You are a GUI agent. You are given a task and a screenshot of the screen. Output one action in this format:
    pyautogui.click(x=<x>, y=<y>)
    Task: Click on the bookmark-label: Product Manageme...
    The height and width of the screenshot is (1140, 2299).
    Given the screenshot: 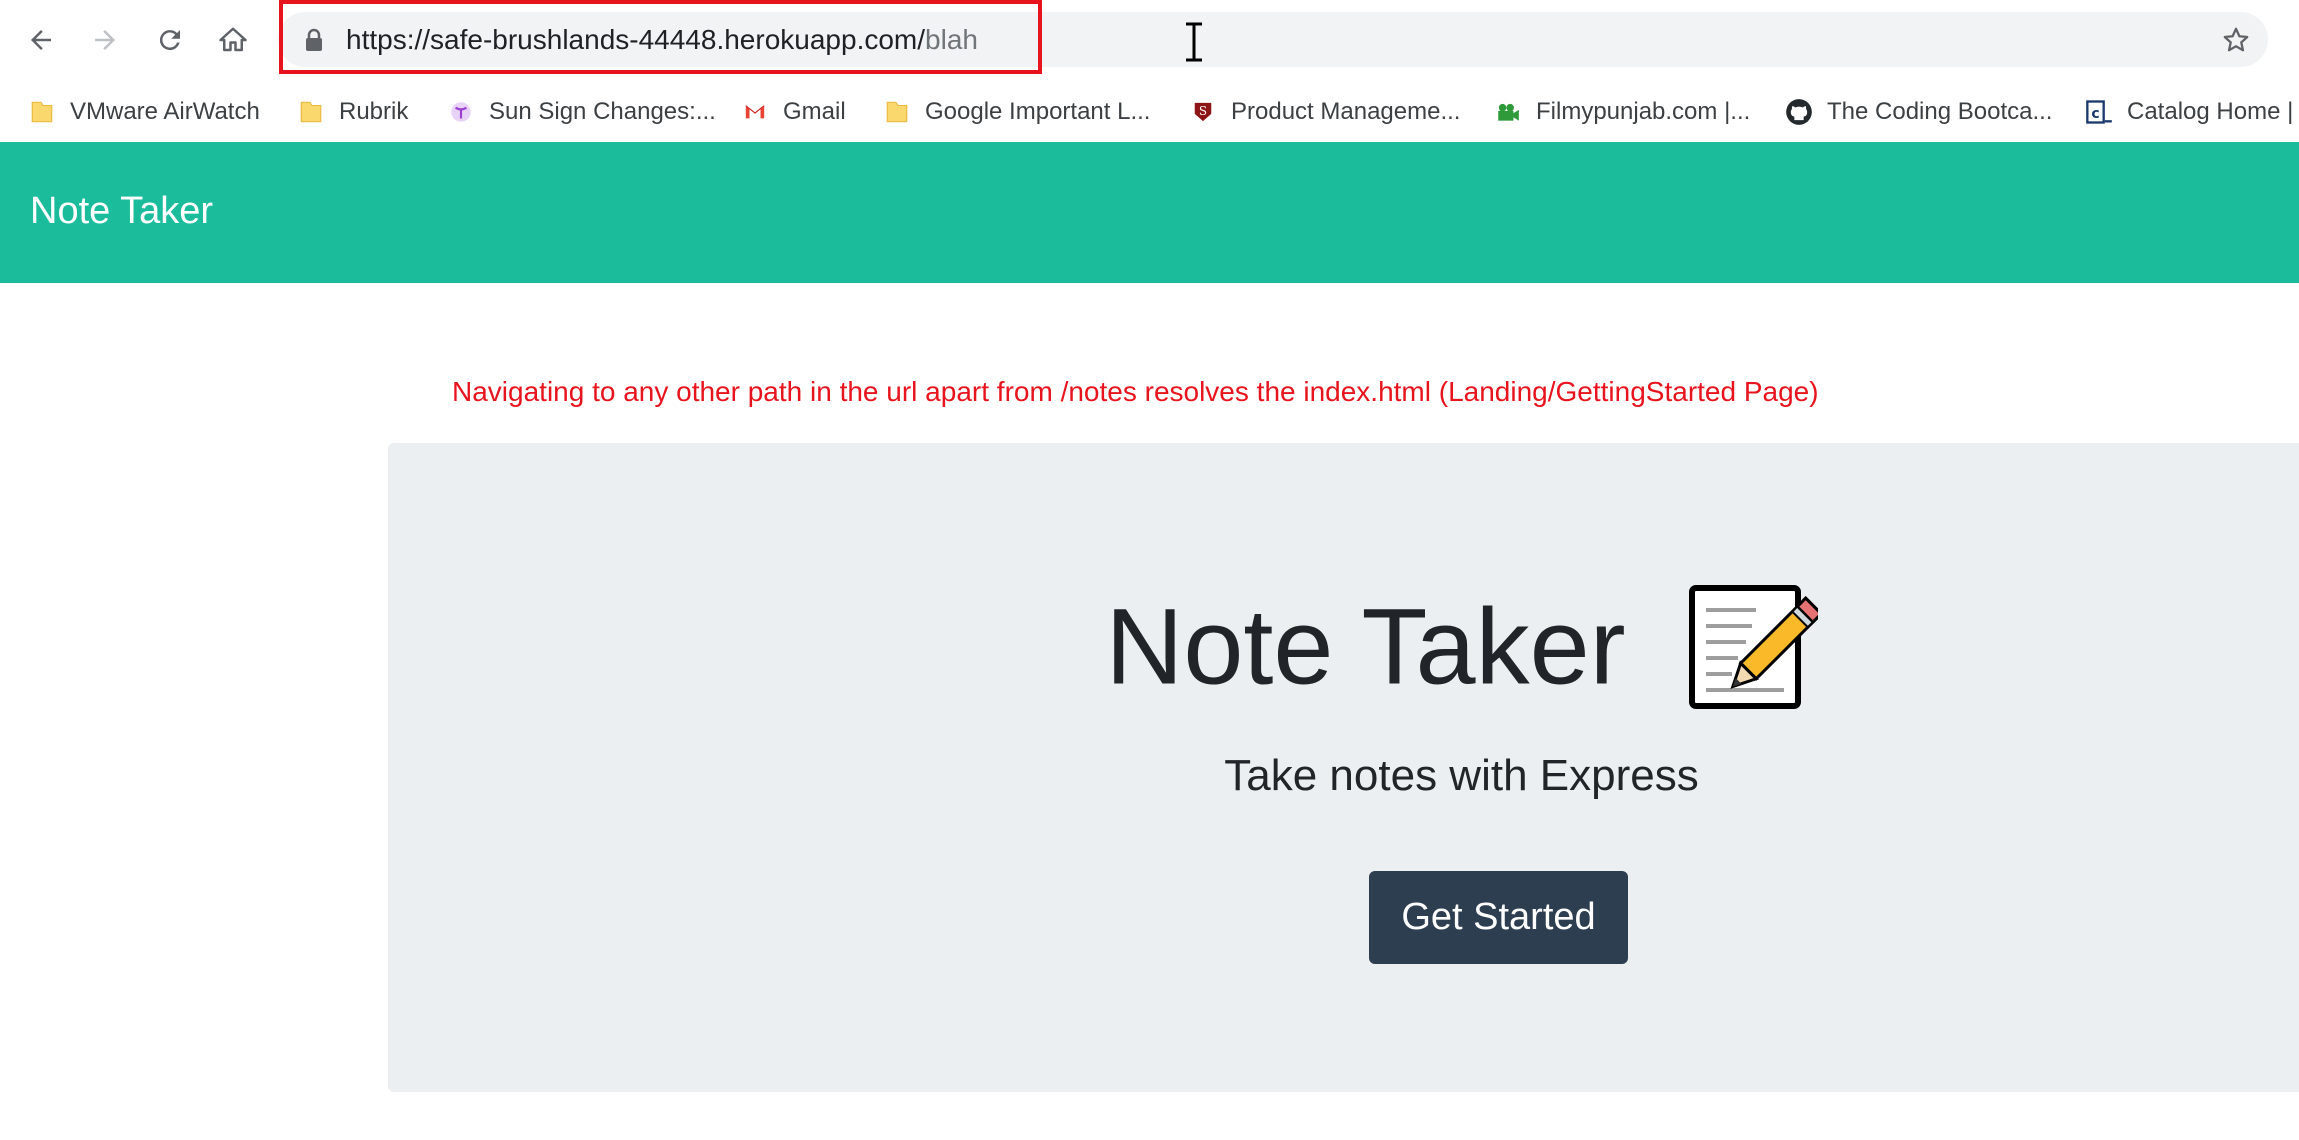 What is the action you would take?
    pyautogui.click(x=1346, y=111)
    